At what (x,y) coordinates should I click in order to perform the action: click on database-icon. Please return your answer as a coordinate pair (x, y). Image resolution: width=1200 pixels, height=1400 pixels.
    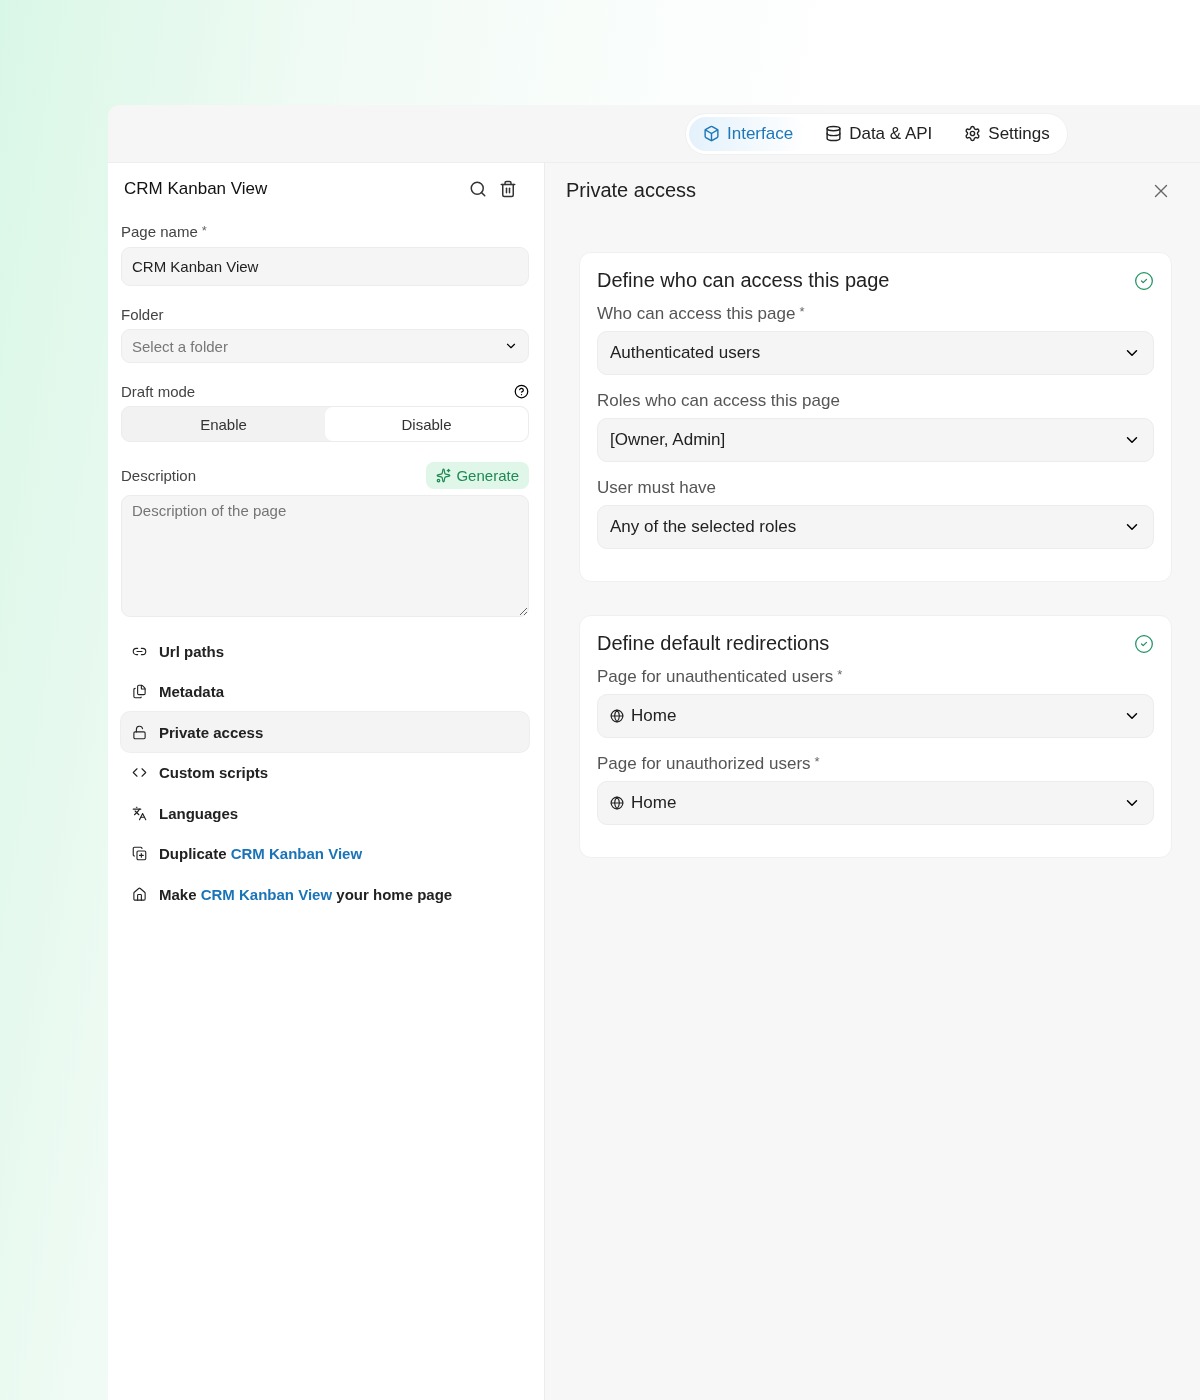
    Looking at the image, I should click on (834, 133).